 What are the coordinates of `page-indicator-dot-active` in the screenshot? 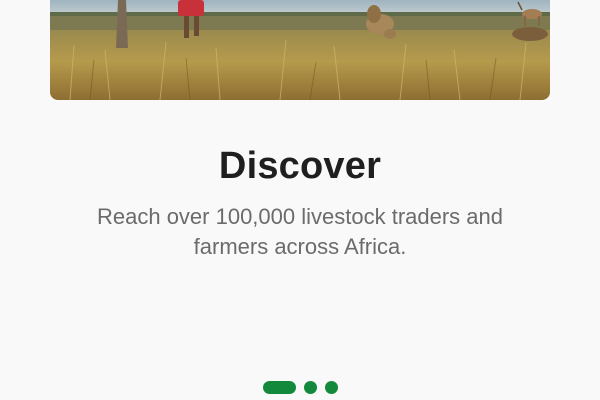 It's located at (279, 387).